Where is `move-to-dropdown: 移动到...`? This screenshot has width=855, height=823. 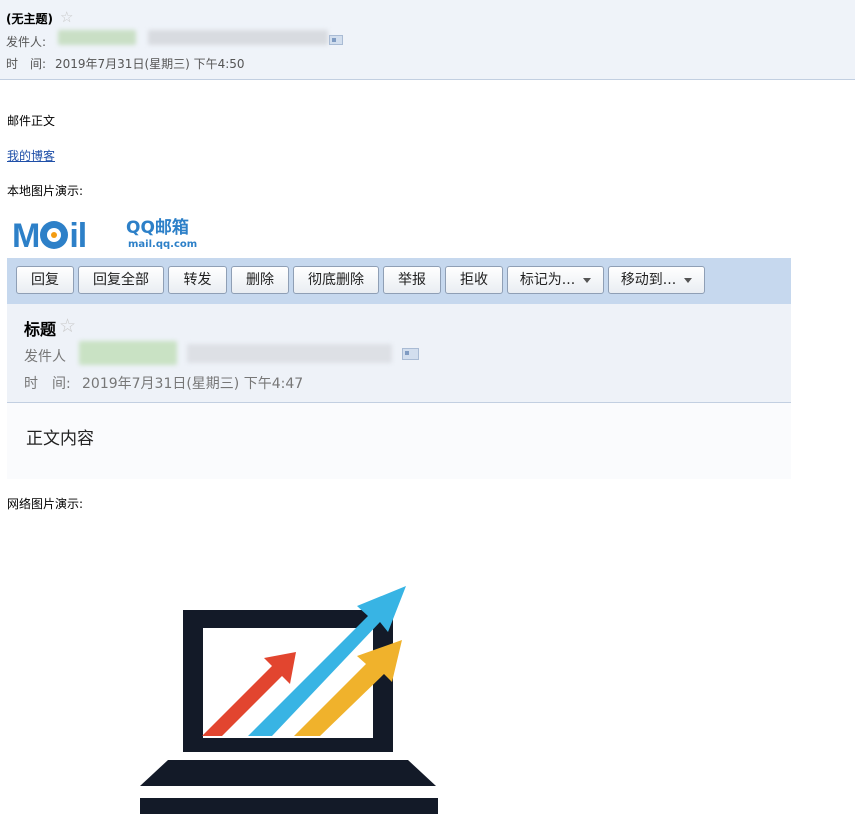 move-to-dropdown: 移动到... is located at coordinates (656, 280).